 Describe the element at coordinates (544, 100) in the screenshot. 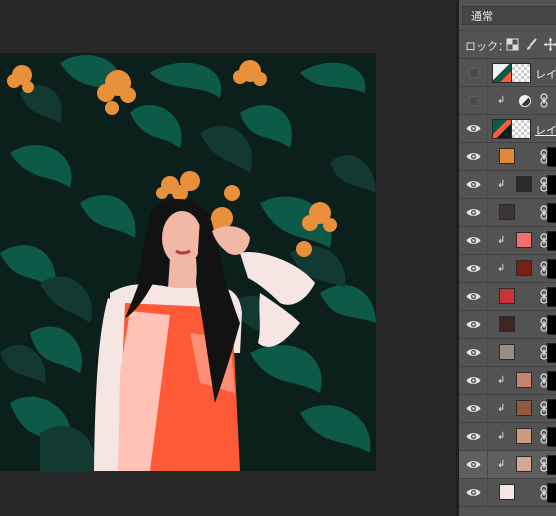

I see `link-icon` at that location.